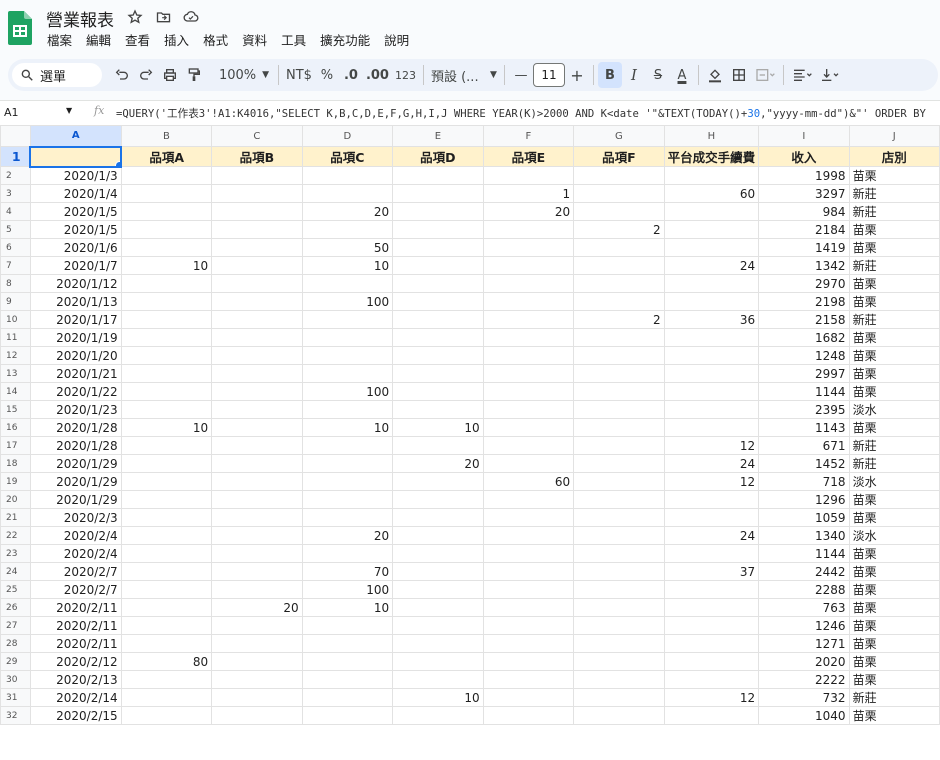 This screenshot has height=760, width=940. Describe the element at coordinates (15, 571) in the screenshot. I see `row-header: 24` at that location.